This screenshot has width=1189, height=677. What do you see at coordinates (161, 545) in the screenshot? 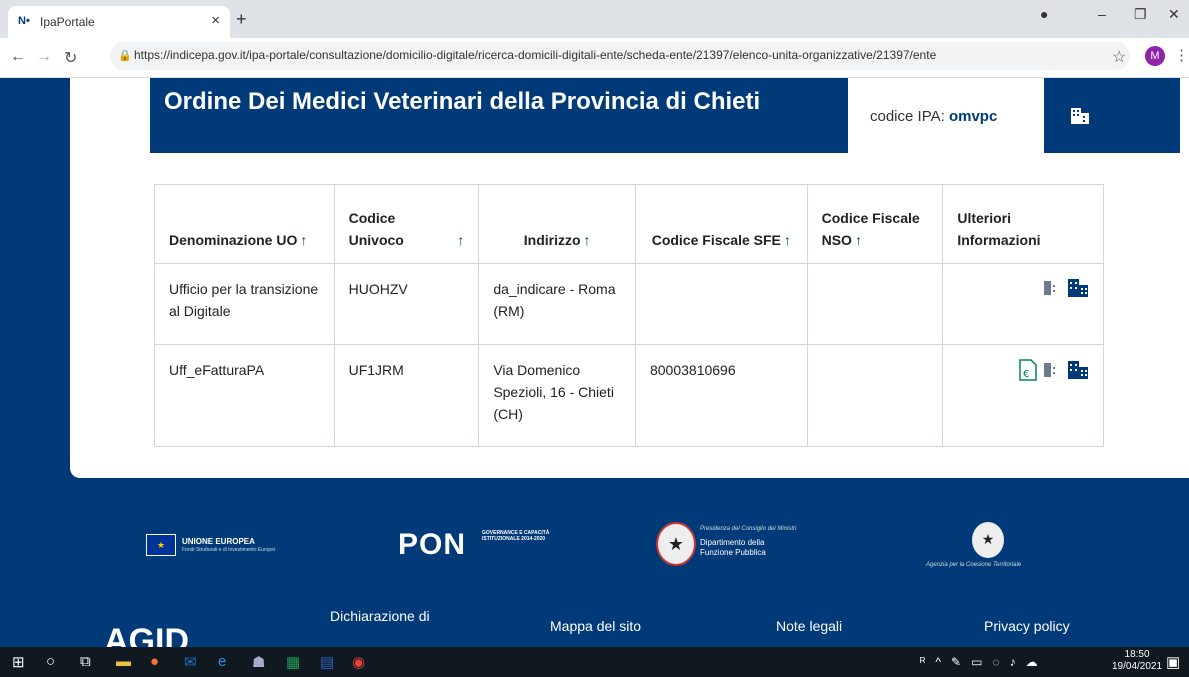
I see `eu-flag-icon: ★` at bounding box center [161, 545].